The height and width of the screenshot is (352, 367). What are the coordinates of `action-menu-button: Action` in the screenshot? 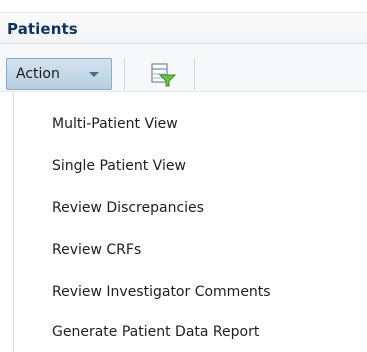 It's located at (59, 74).